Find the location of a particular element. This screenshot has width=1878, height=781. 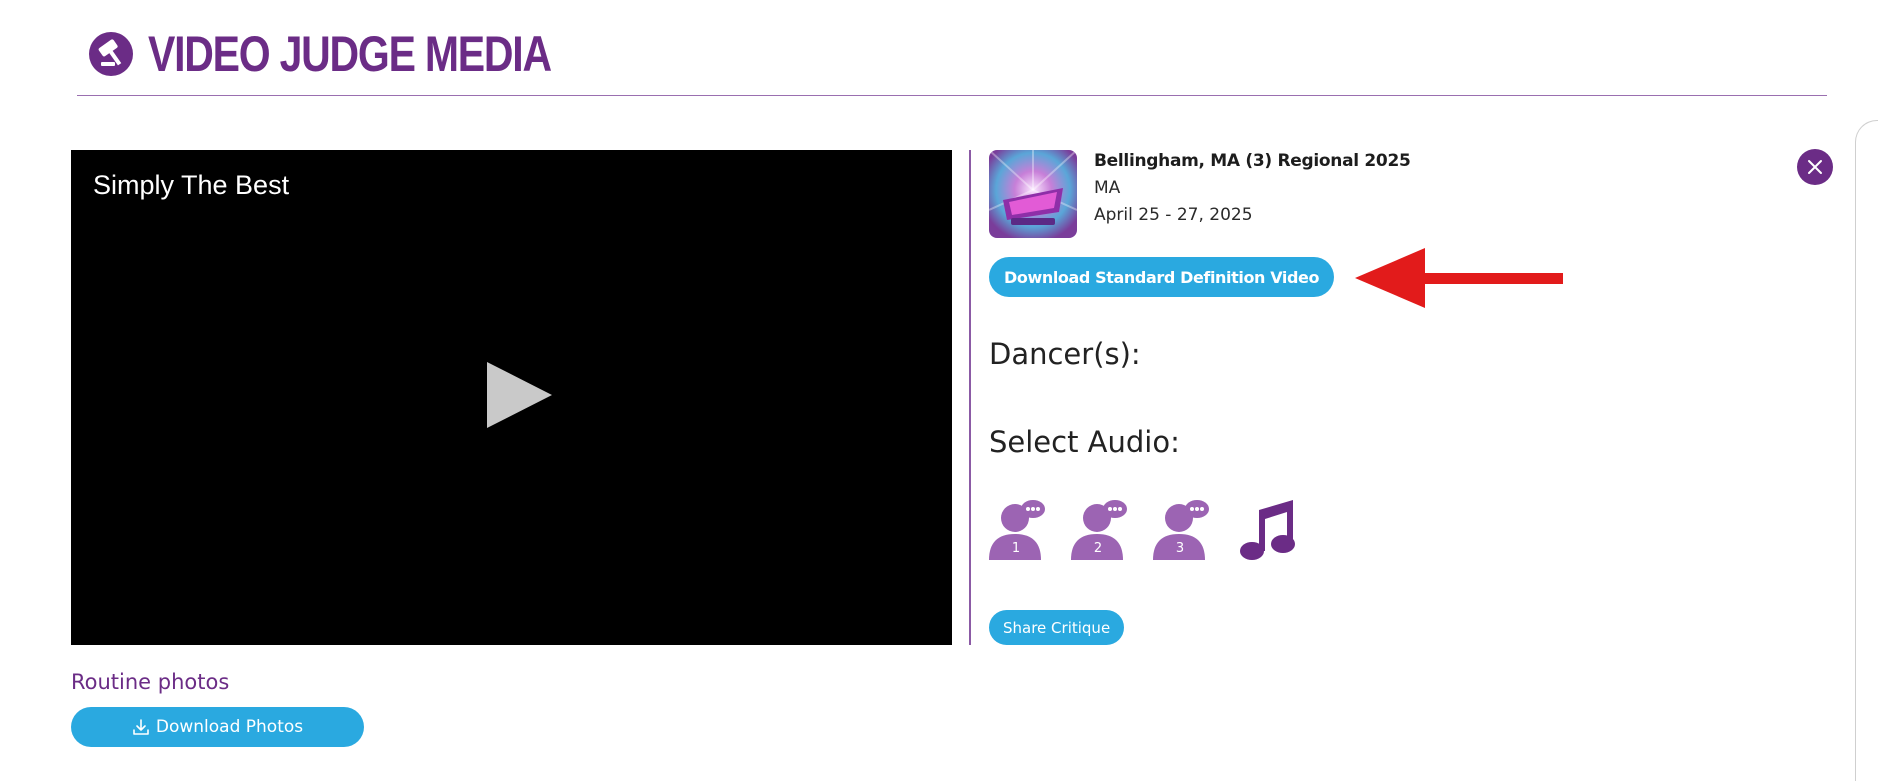

side-panel-edge is located at coordinates (1866, 450).